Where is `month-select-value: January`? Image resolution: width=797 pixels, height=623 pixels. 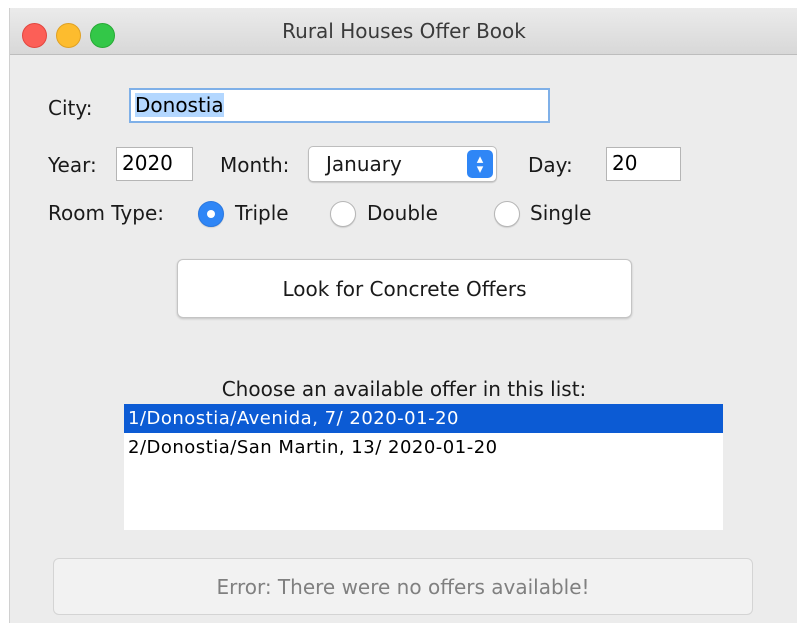 month-select-value: January is located at coordinates (364, 164).